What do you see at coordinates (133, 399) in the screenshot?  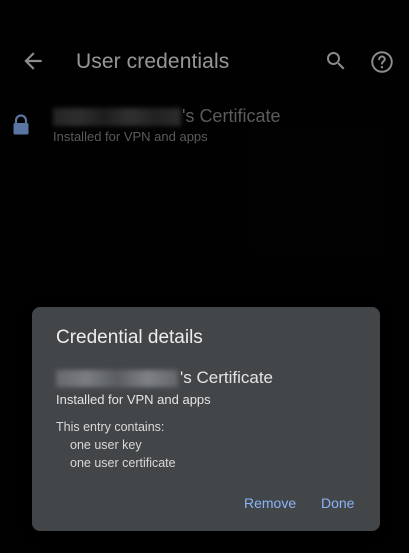 I see `dialog-installed-text: Installed for VPN and apps` at bounding box center [133, 399].